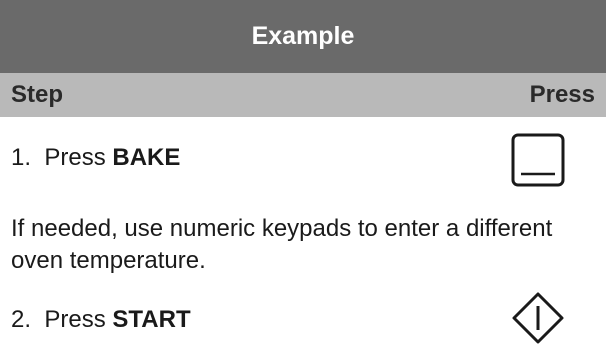  I want to click on step-2-prefix: Press, so click(75, 319).